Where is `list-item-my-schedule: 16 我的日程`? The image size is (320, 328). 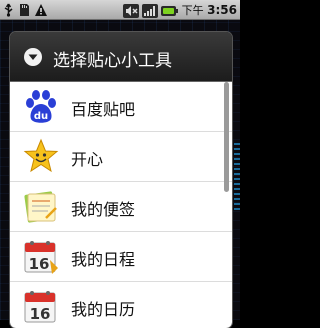 list-item-my-schedule: 16 我的日程 is located at coordinates (121, 257).